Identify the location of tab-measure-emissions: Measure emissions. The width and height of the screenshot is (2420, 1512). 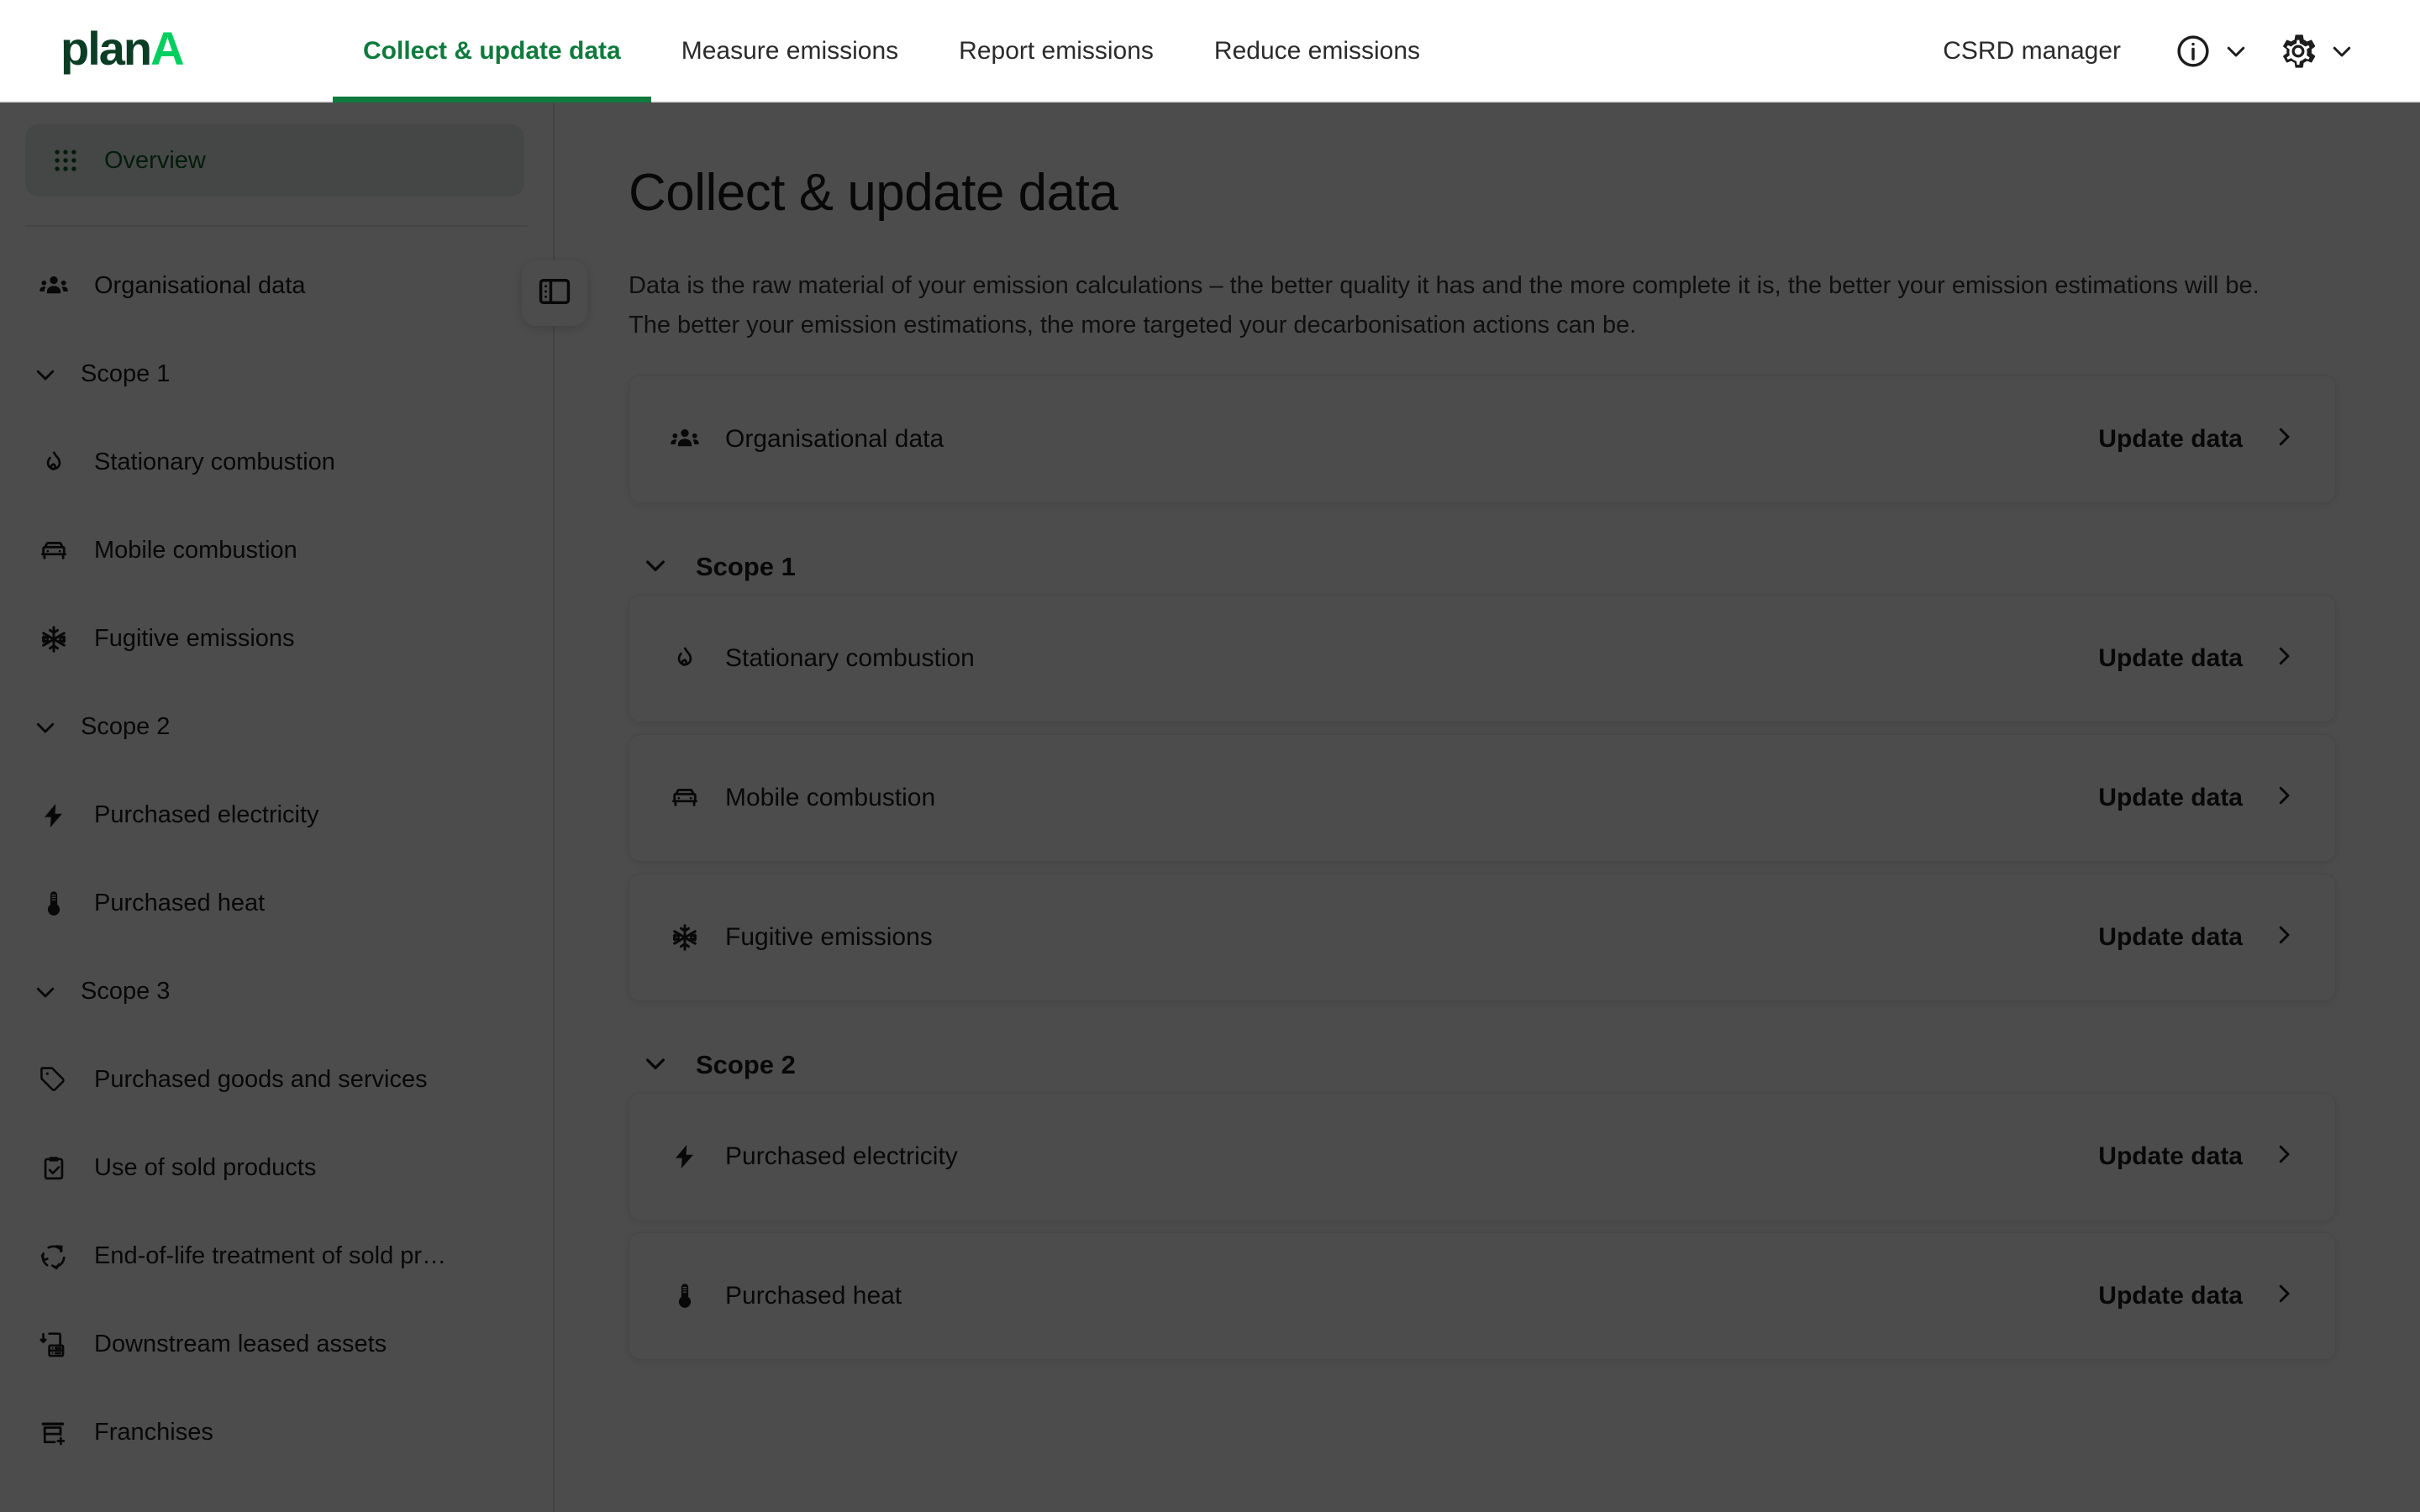
(790, 51).